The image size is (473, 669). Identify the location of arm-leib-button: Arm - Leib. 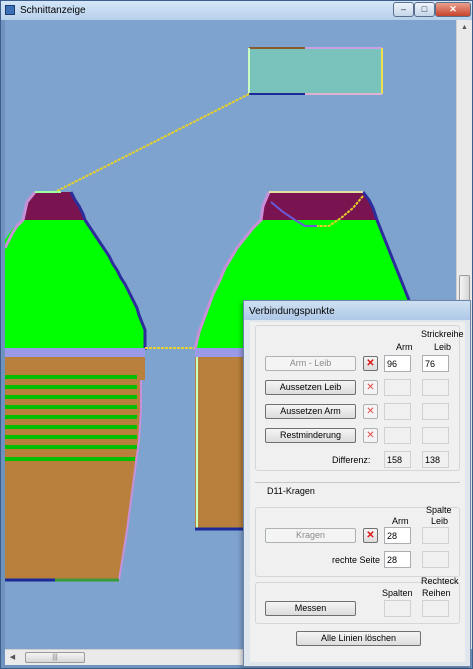
(310, 363).